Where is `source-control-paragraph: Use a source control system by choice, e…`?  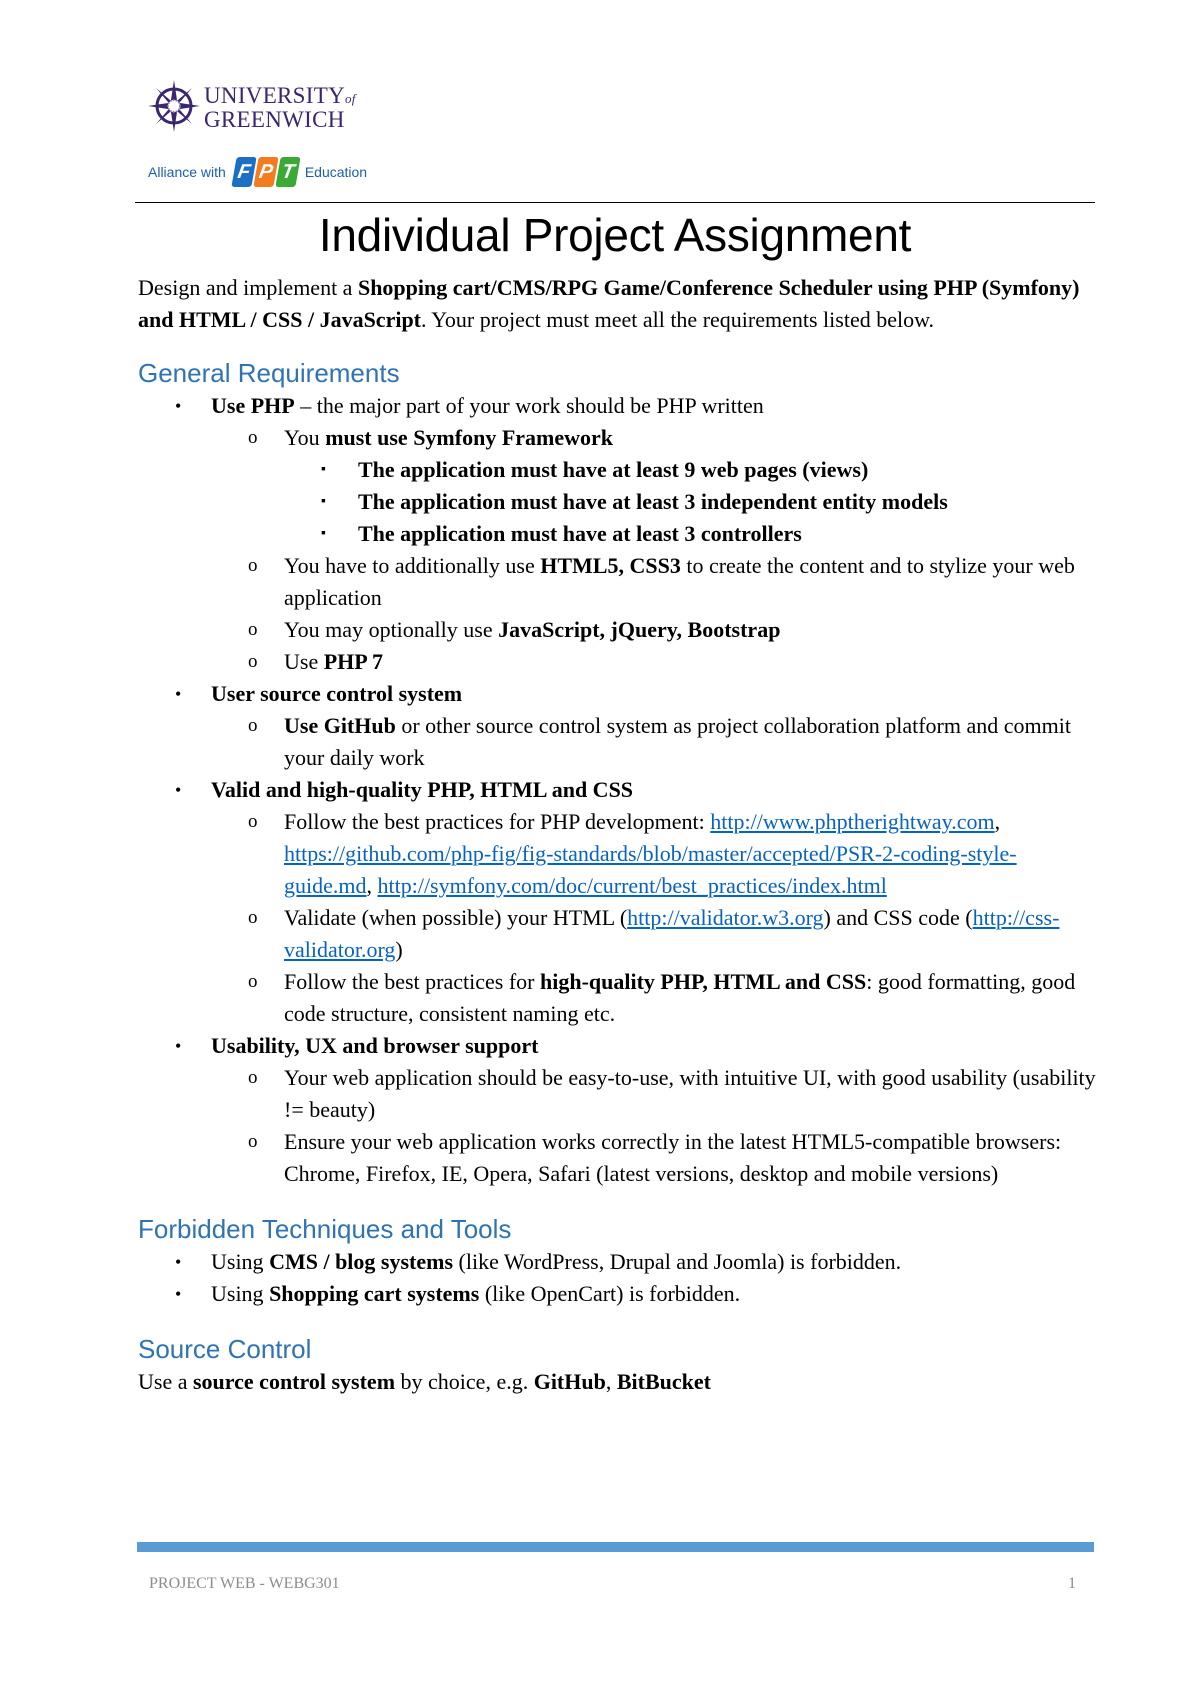 source-control-paragraph: Use a source control system by choice, e… is located at coordinates (424, 1381).